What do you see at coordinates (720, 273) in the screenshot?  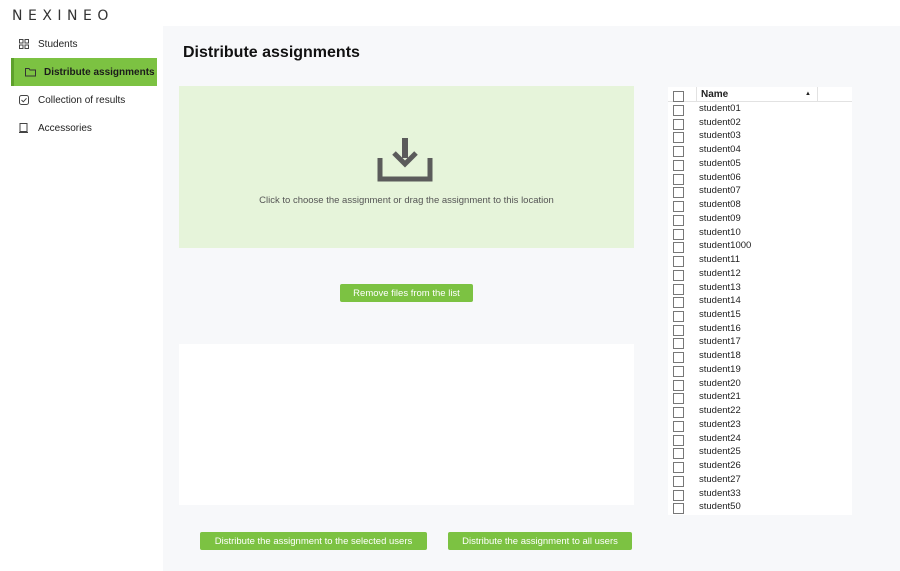 I see `student-name: student12` at bounding box center [720, 273].